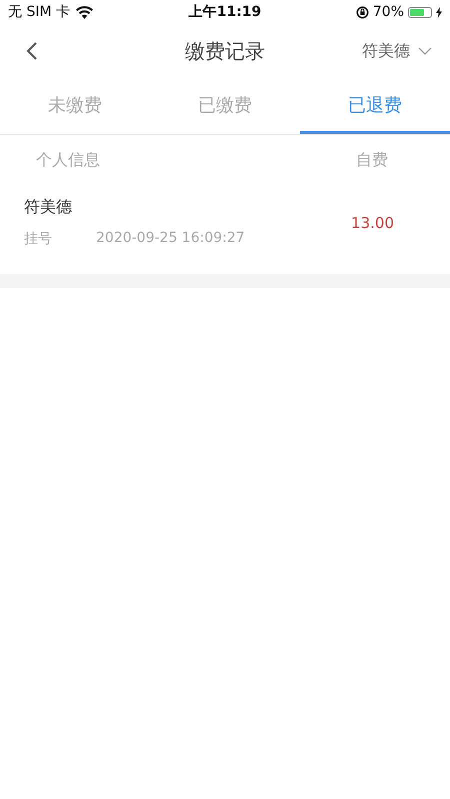 Image resolution: width=450 pixels, height=799 pixels. Describe the element at coordinates (225, 106) in the screenshot. I see `tab: 已缴费` at that location.